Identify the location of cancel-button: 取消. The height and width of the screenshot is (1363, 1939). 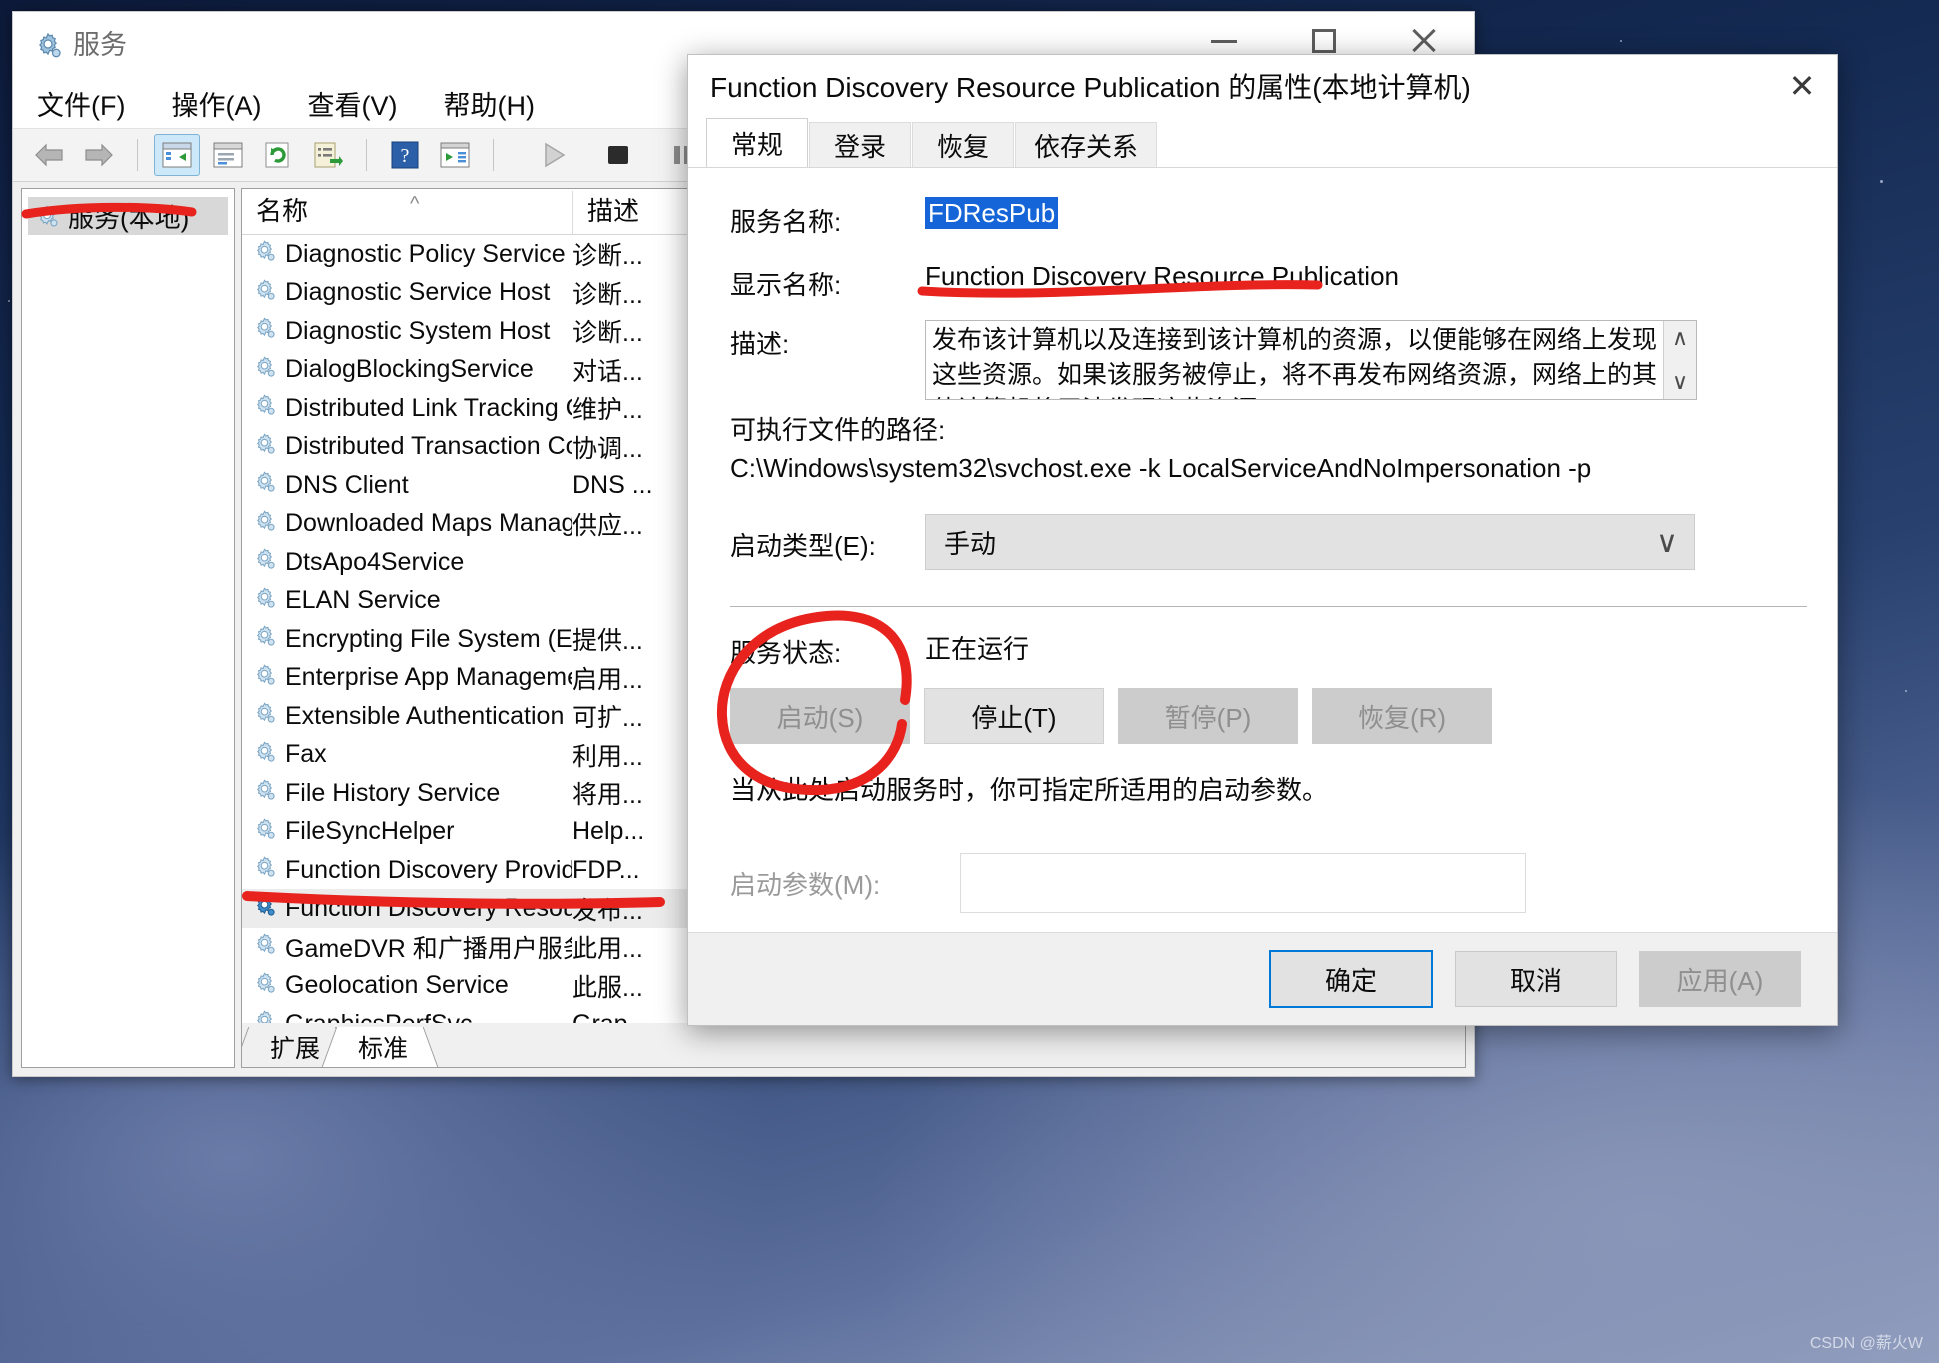
(1536, 979).